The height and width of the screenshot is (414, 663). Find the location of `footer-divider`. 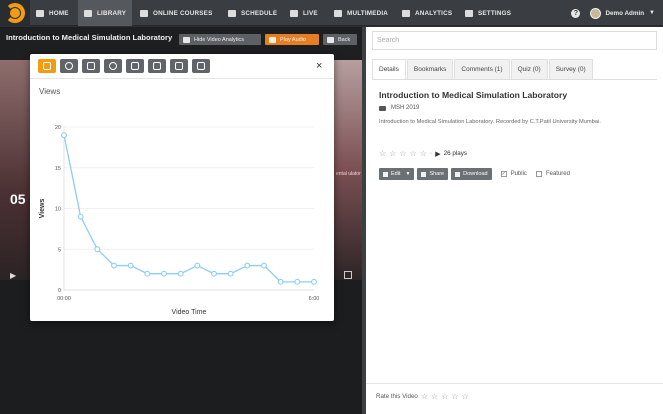

footer-divider is located at coordinates (514, 383).